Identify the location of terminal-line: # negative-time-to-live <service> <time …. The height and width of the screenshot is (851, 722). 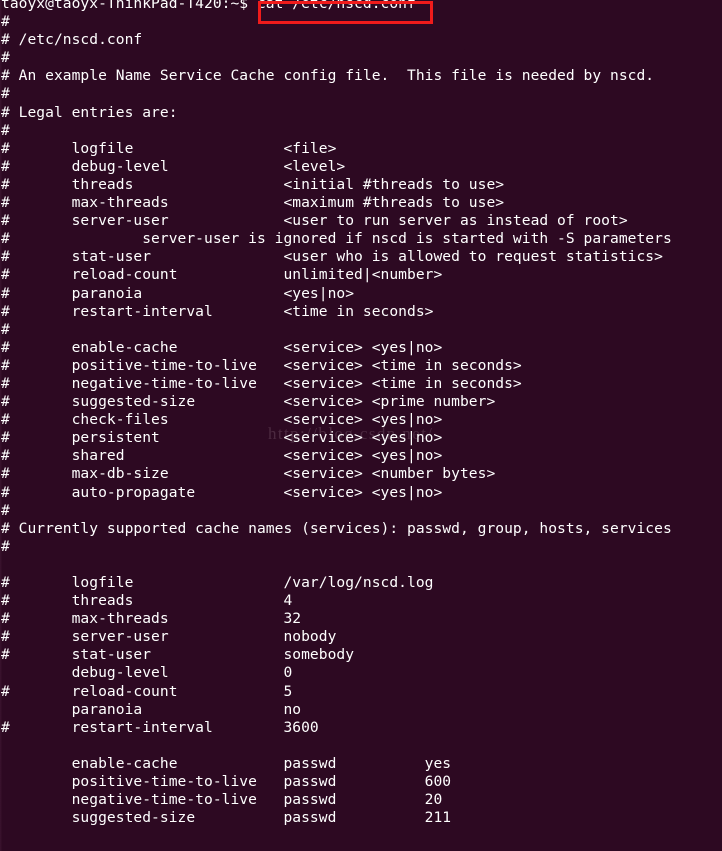
(261, 383).